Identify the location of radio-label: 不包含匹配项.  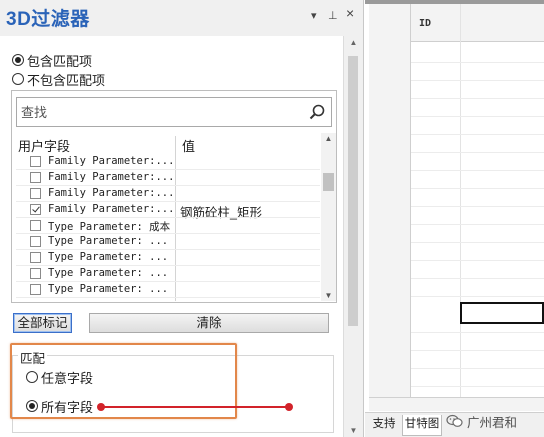
(66, 80).